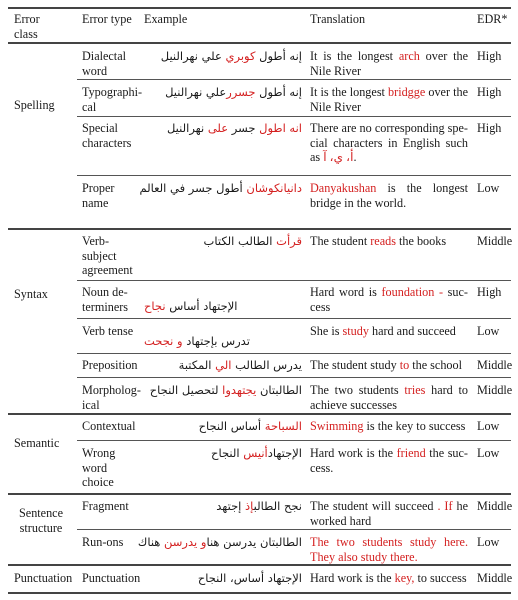 The width and height of the screenshot is (518, 600). Describe the element at coordinates (489, 56) in the screenshot. I see `edr-dialectal-word: High` at that location.